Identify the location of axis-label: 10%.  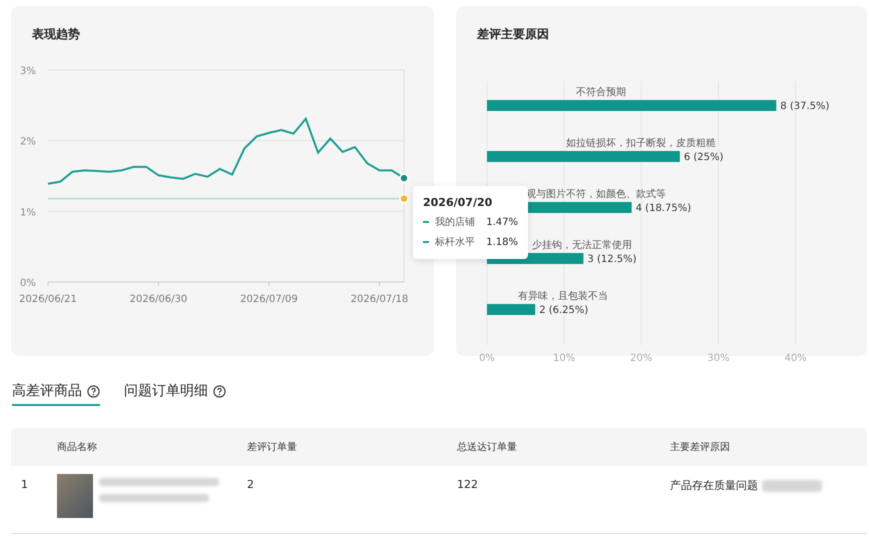
(564, 358).